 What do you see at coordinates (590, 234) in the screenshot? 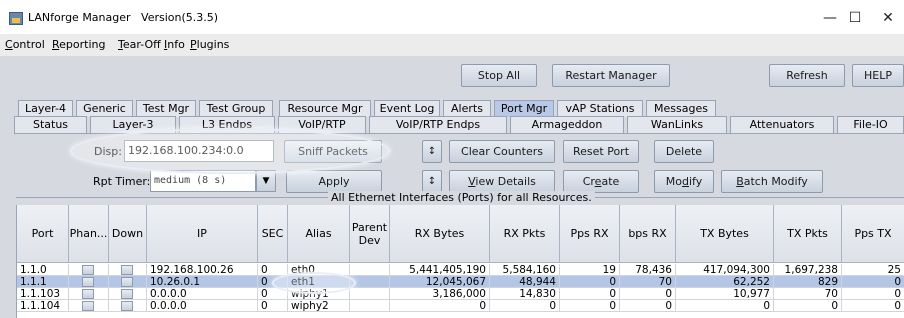
I see `column-header-pps-rx: Pps RX` at bounding box center [590, 234].